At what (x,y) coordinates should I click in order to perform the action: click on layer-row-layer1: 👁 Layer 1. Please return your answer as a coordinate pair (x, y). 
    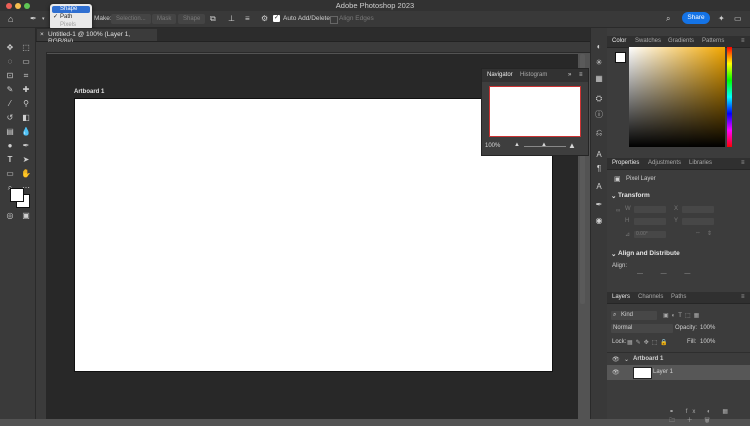
    Looking at the image, I should click on (678, 372).